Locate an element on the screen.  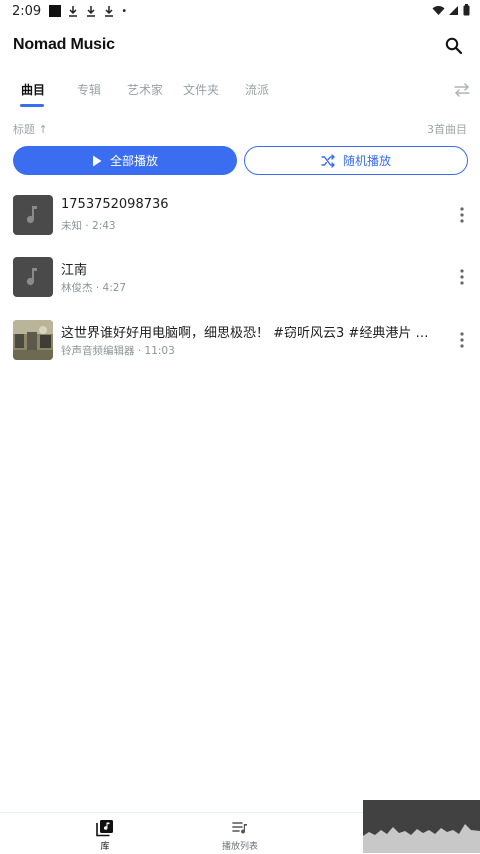
sort-toggle-button is located at coordinates (462, 90).